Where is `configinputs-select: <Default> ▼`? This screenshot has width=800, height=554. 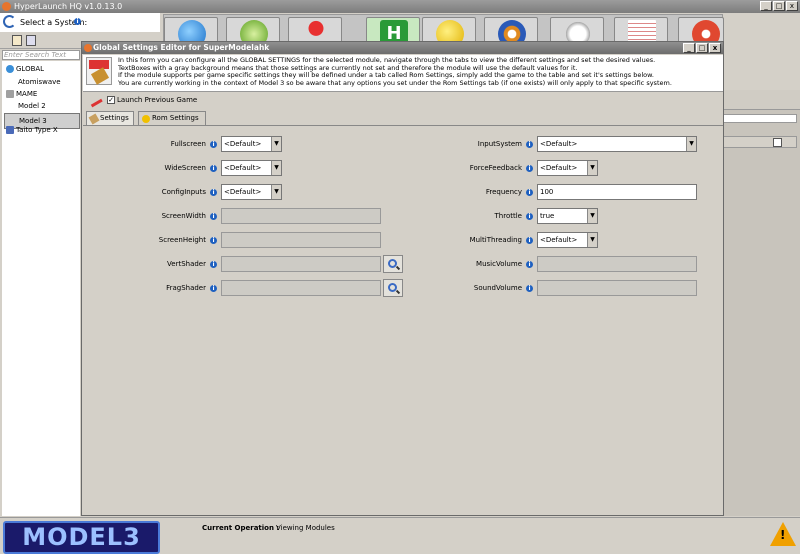 configinputs-select: <Default> ▼ is located at coordinates (251, 192).